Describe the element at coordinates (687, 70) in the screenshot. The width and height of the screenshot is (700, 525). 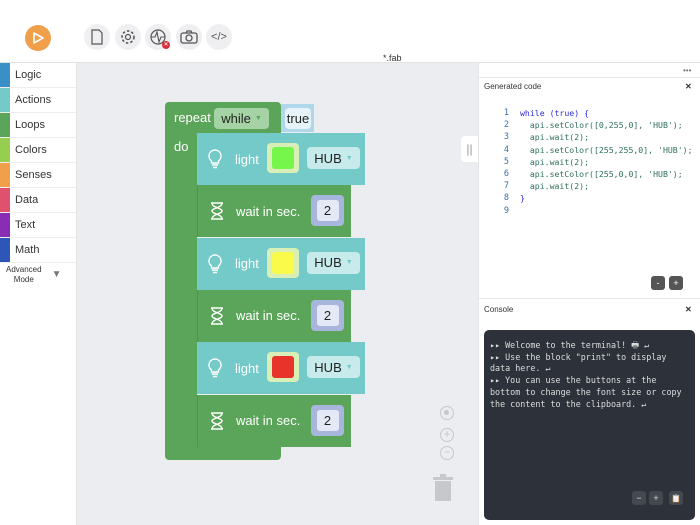
I see `panel-menu-button: •••` at that location.